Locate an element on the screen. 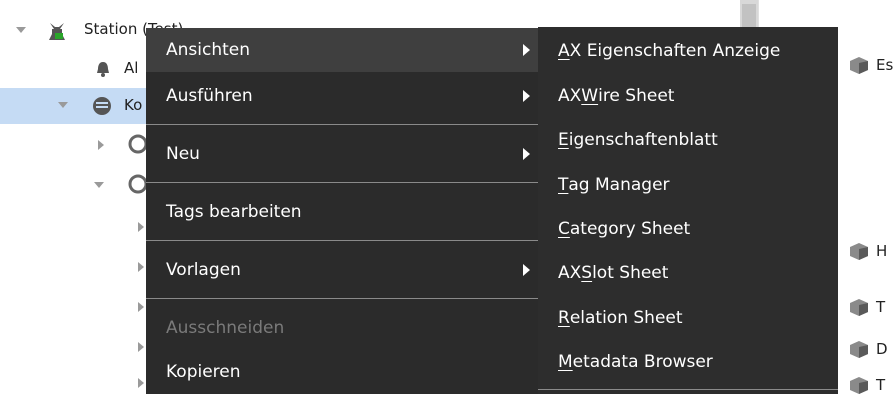 The image size is (896, 398). label-suffix: ategory Sheet is located at coordinates (630, 229).